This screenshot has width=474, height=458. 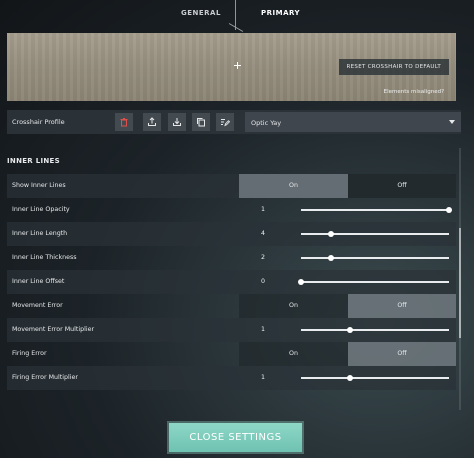 I want to click on setting-row-firing-error: Firing Error On Off, so click(x=231, y=354).